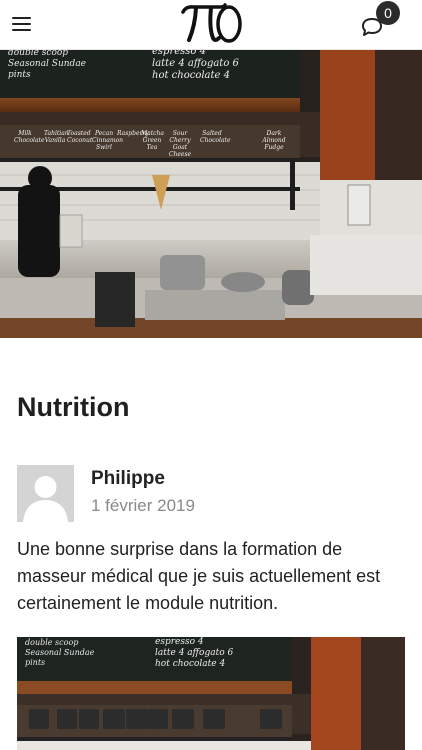 This screenshot has width=422, height=750. Describe the element at coordinates (143, 505) in the screenshot. I see `post-date: 1 février 2019` at that location.